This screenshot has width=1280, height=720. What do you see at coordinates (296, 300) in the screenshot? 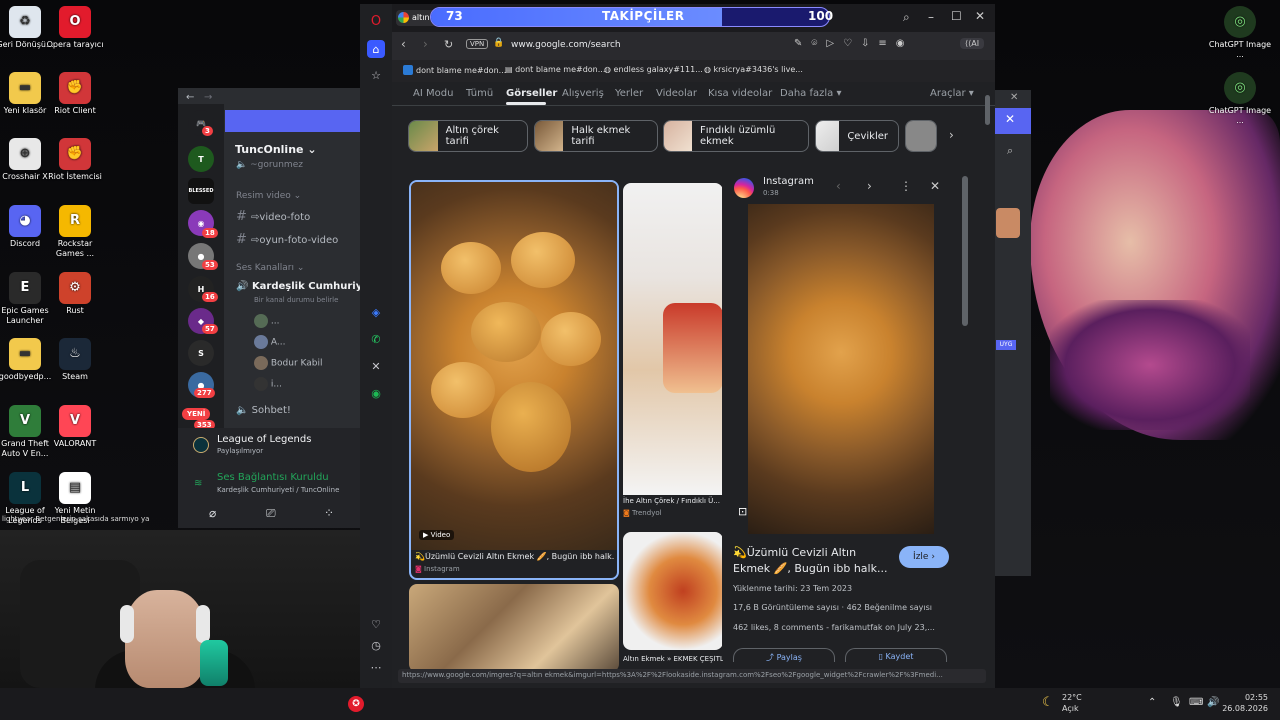
I see `voice-status: Bir kanal durumu belirle` at bounding box center [296, 300].